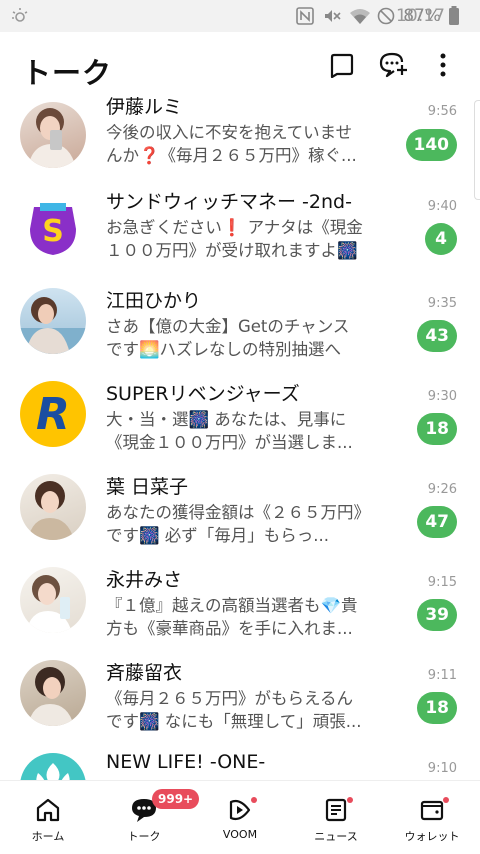 The height and width of the screenshot is (854, 480). What do you see at coordinates (241, 810) in the screenshot?
I see `voom-icon` at bounding box center [241, 810].